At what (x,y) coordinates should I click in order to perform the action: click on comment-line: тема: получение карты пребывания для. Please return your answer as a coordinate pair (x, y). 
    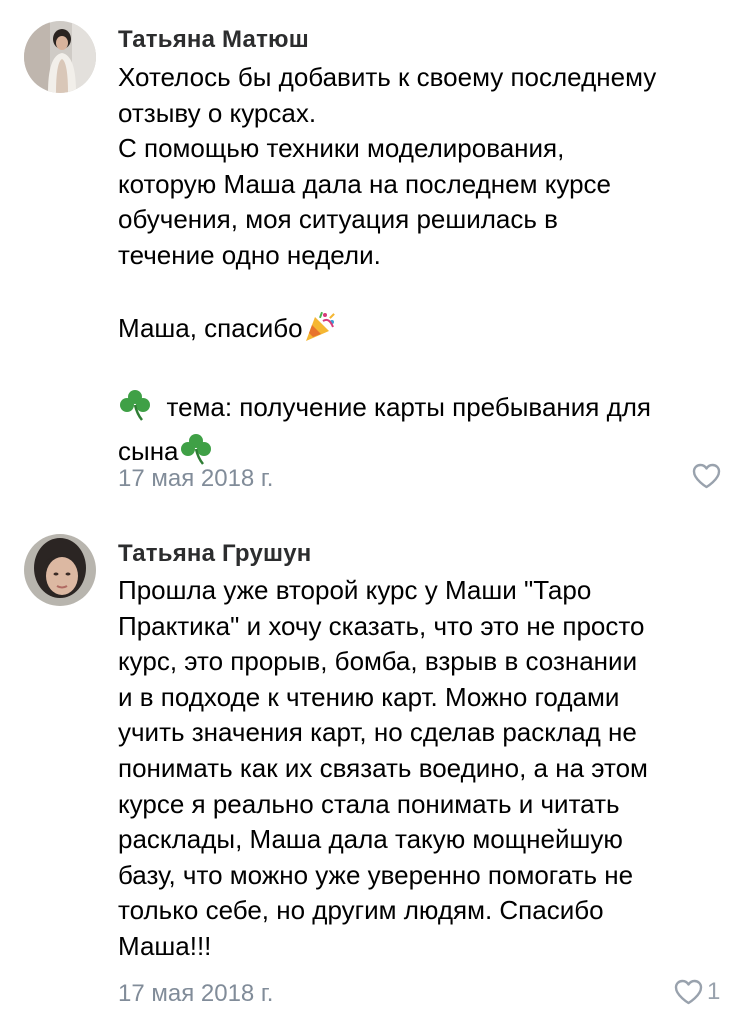
    Looking at the image, I should click on (424, 410).